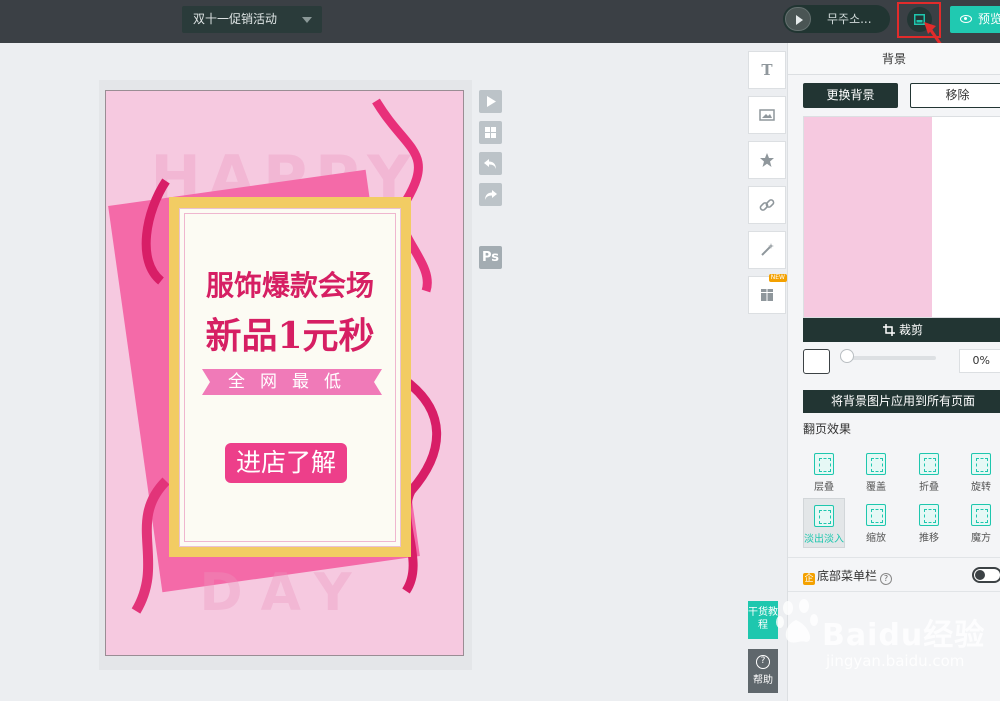 The width and height of the screenshot is (1000, 701). I want to click on crop-label: 裁剪, so click(910, 330).